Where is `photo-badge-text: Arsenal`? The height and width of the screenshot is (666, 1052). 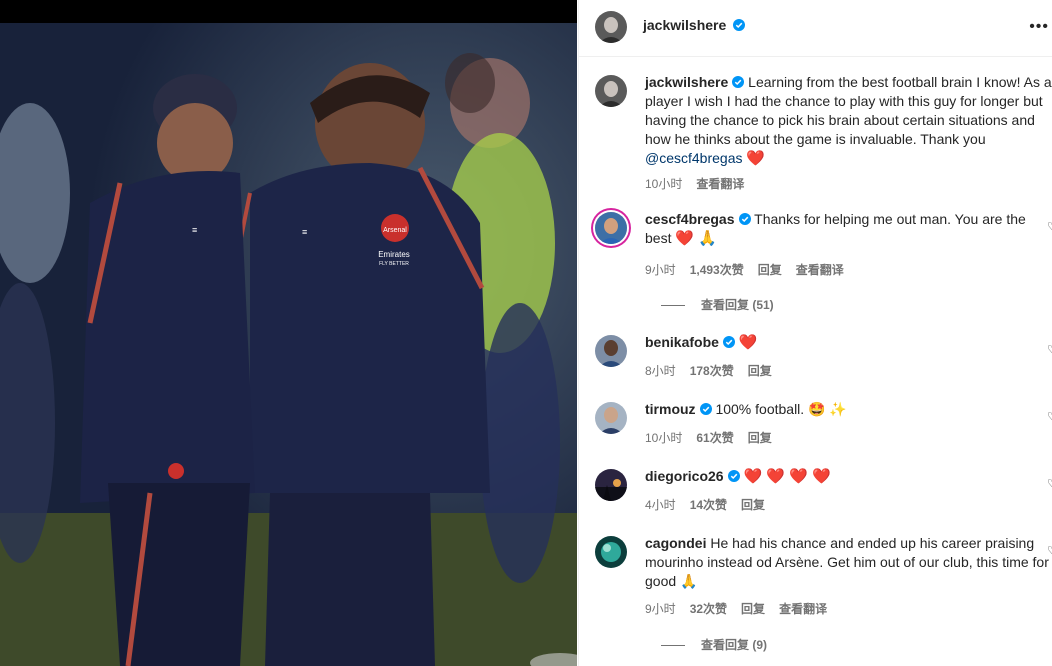 photo-badge-text: Arsenal is located at coordinates (395, 230).